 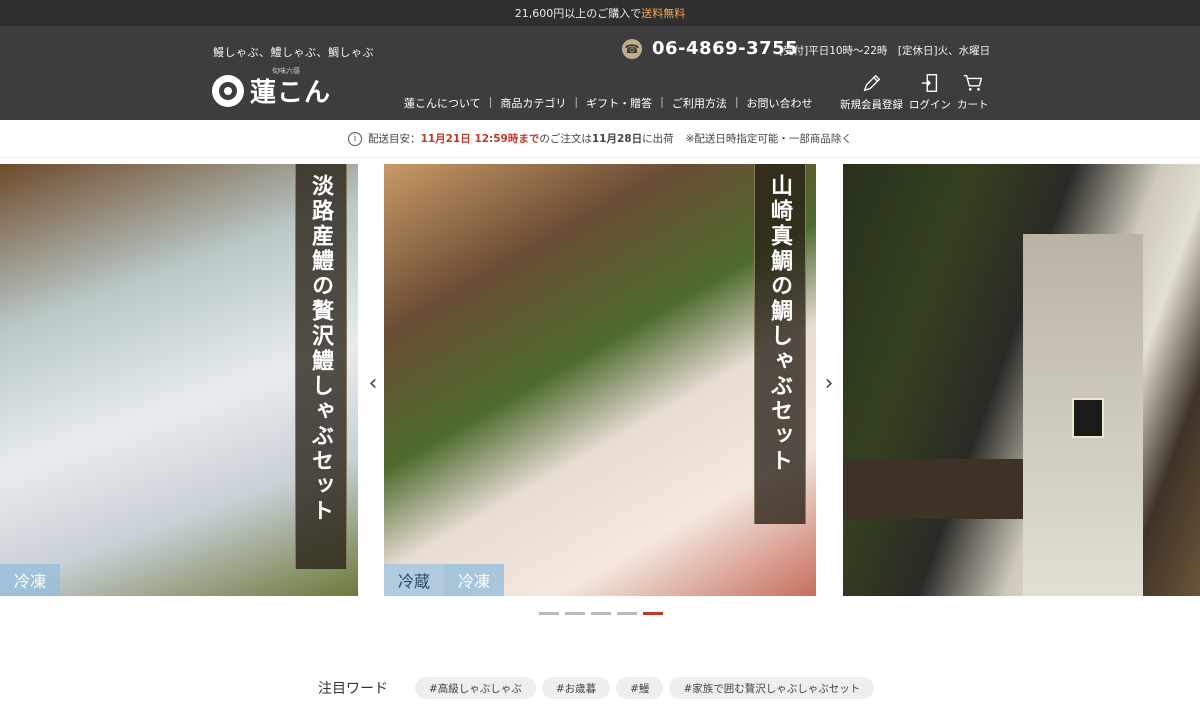 What do you see at coordinates (829, 383) in the screenshot?
I see `carousel-next-button: ›` at bounding box center [829, 383].